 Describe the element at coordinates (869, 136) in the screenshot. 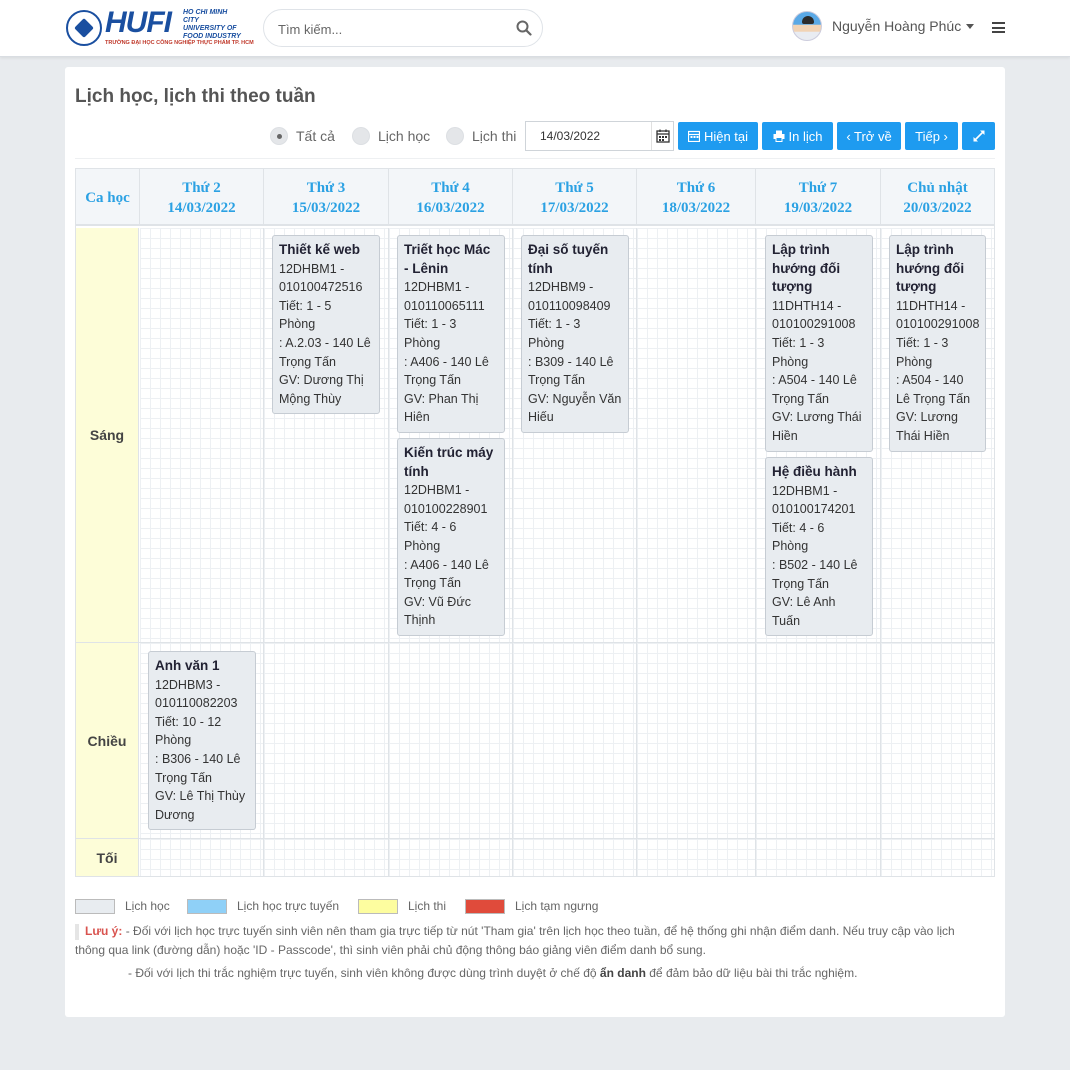

I see `previous-week-button: ‹ Trở về` at that location.